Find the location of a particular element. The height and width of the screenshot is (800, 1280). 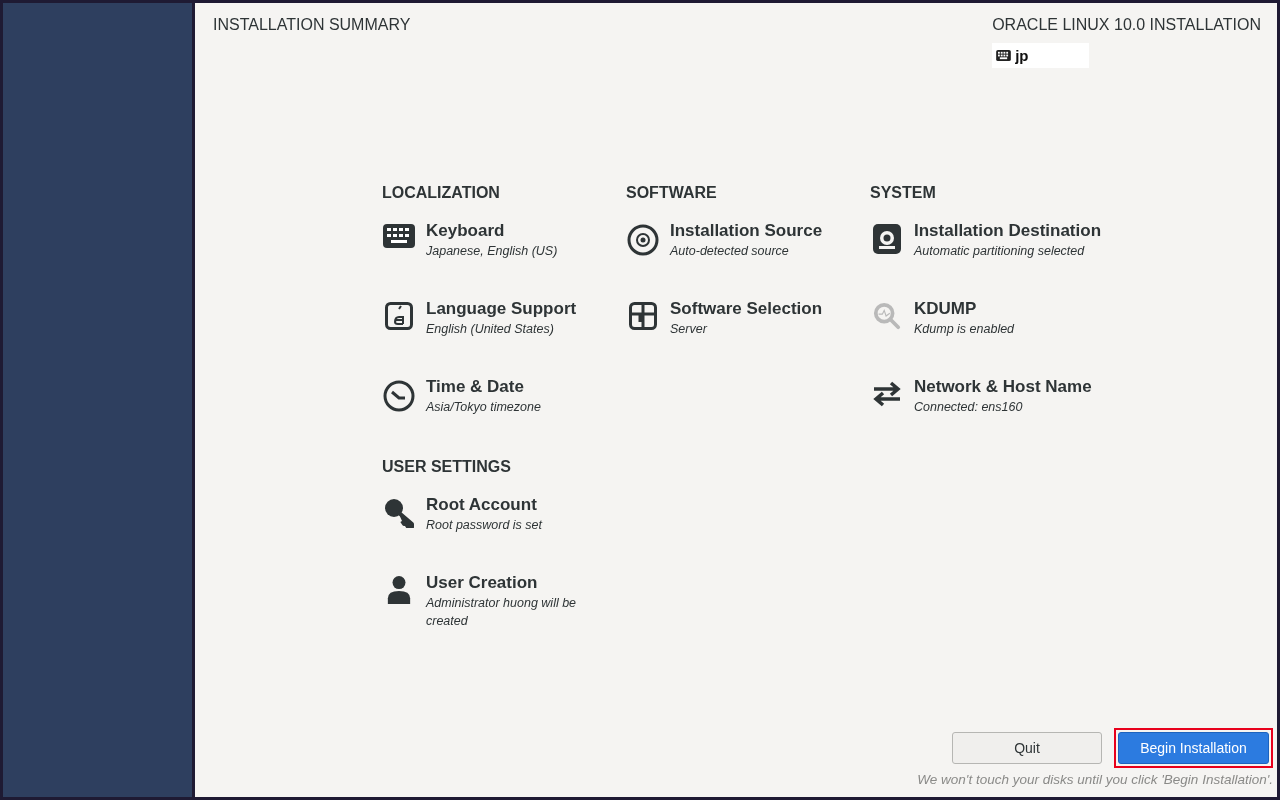

spoke-title: Keyboard is located at coordinates (521, 231).